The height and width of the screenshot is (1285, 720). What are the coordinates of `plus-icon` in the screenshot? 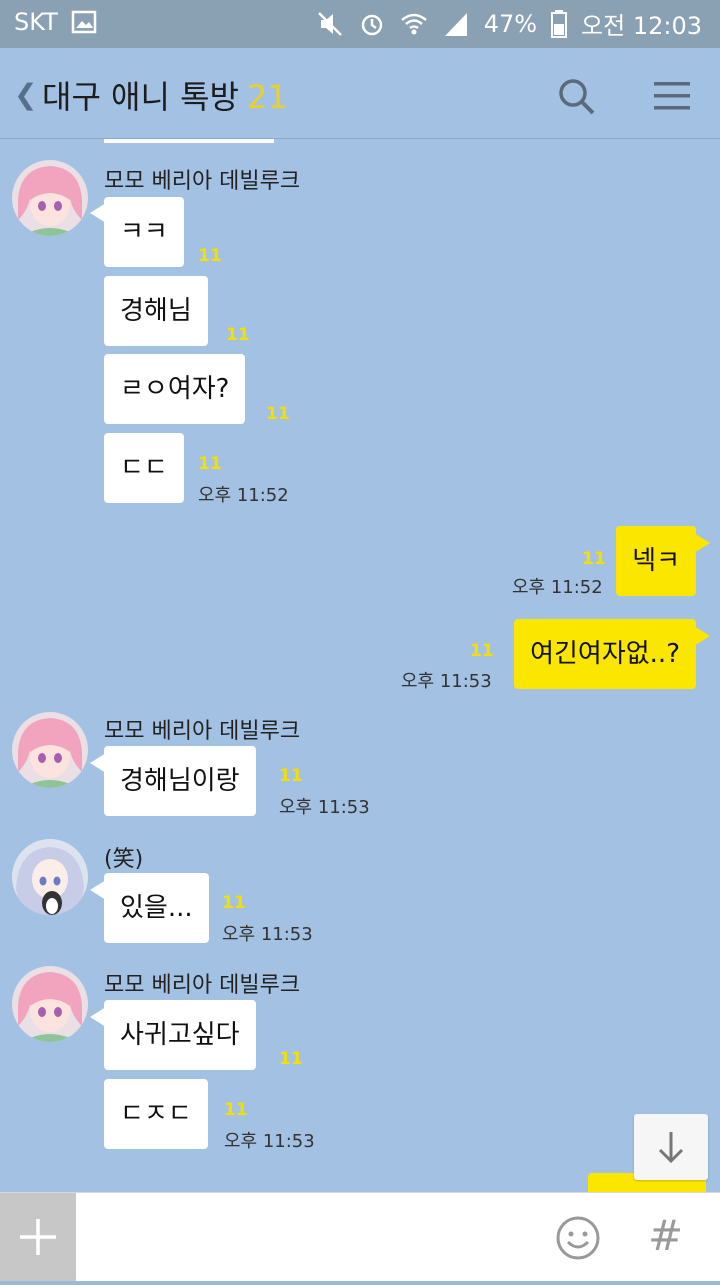 It's located at (38, 1237).